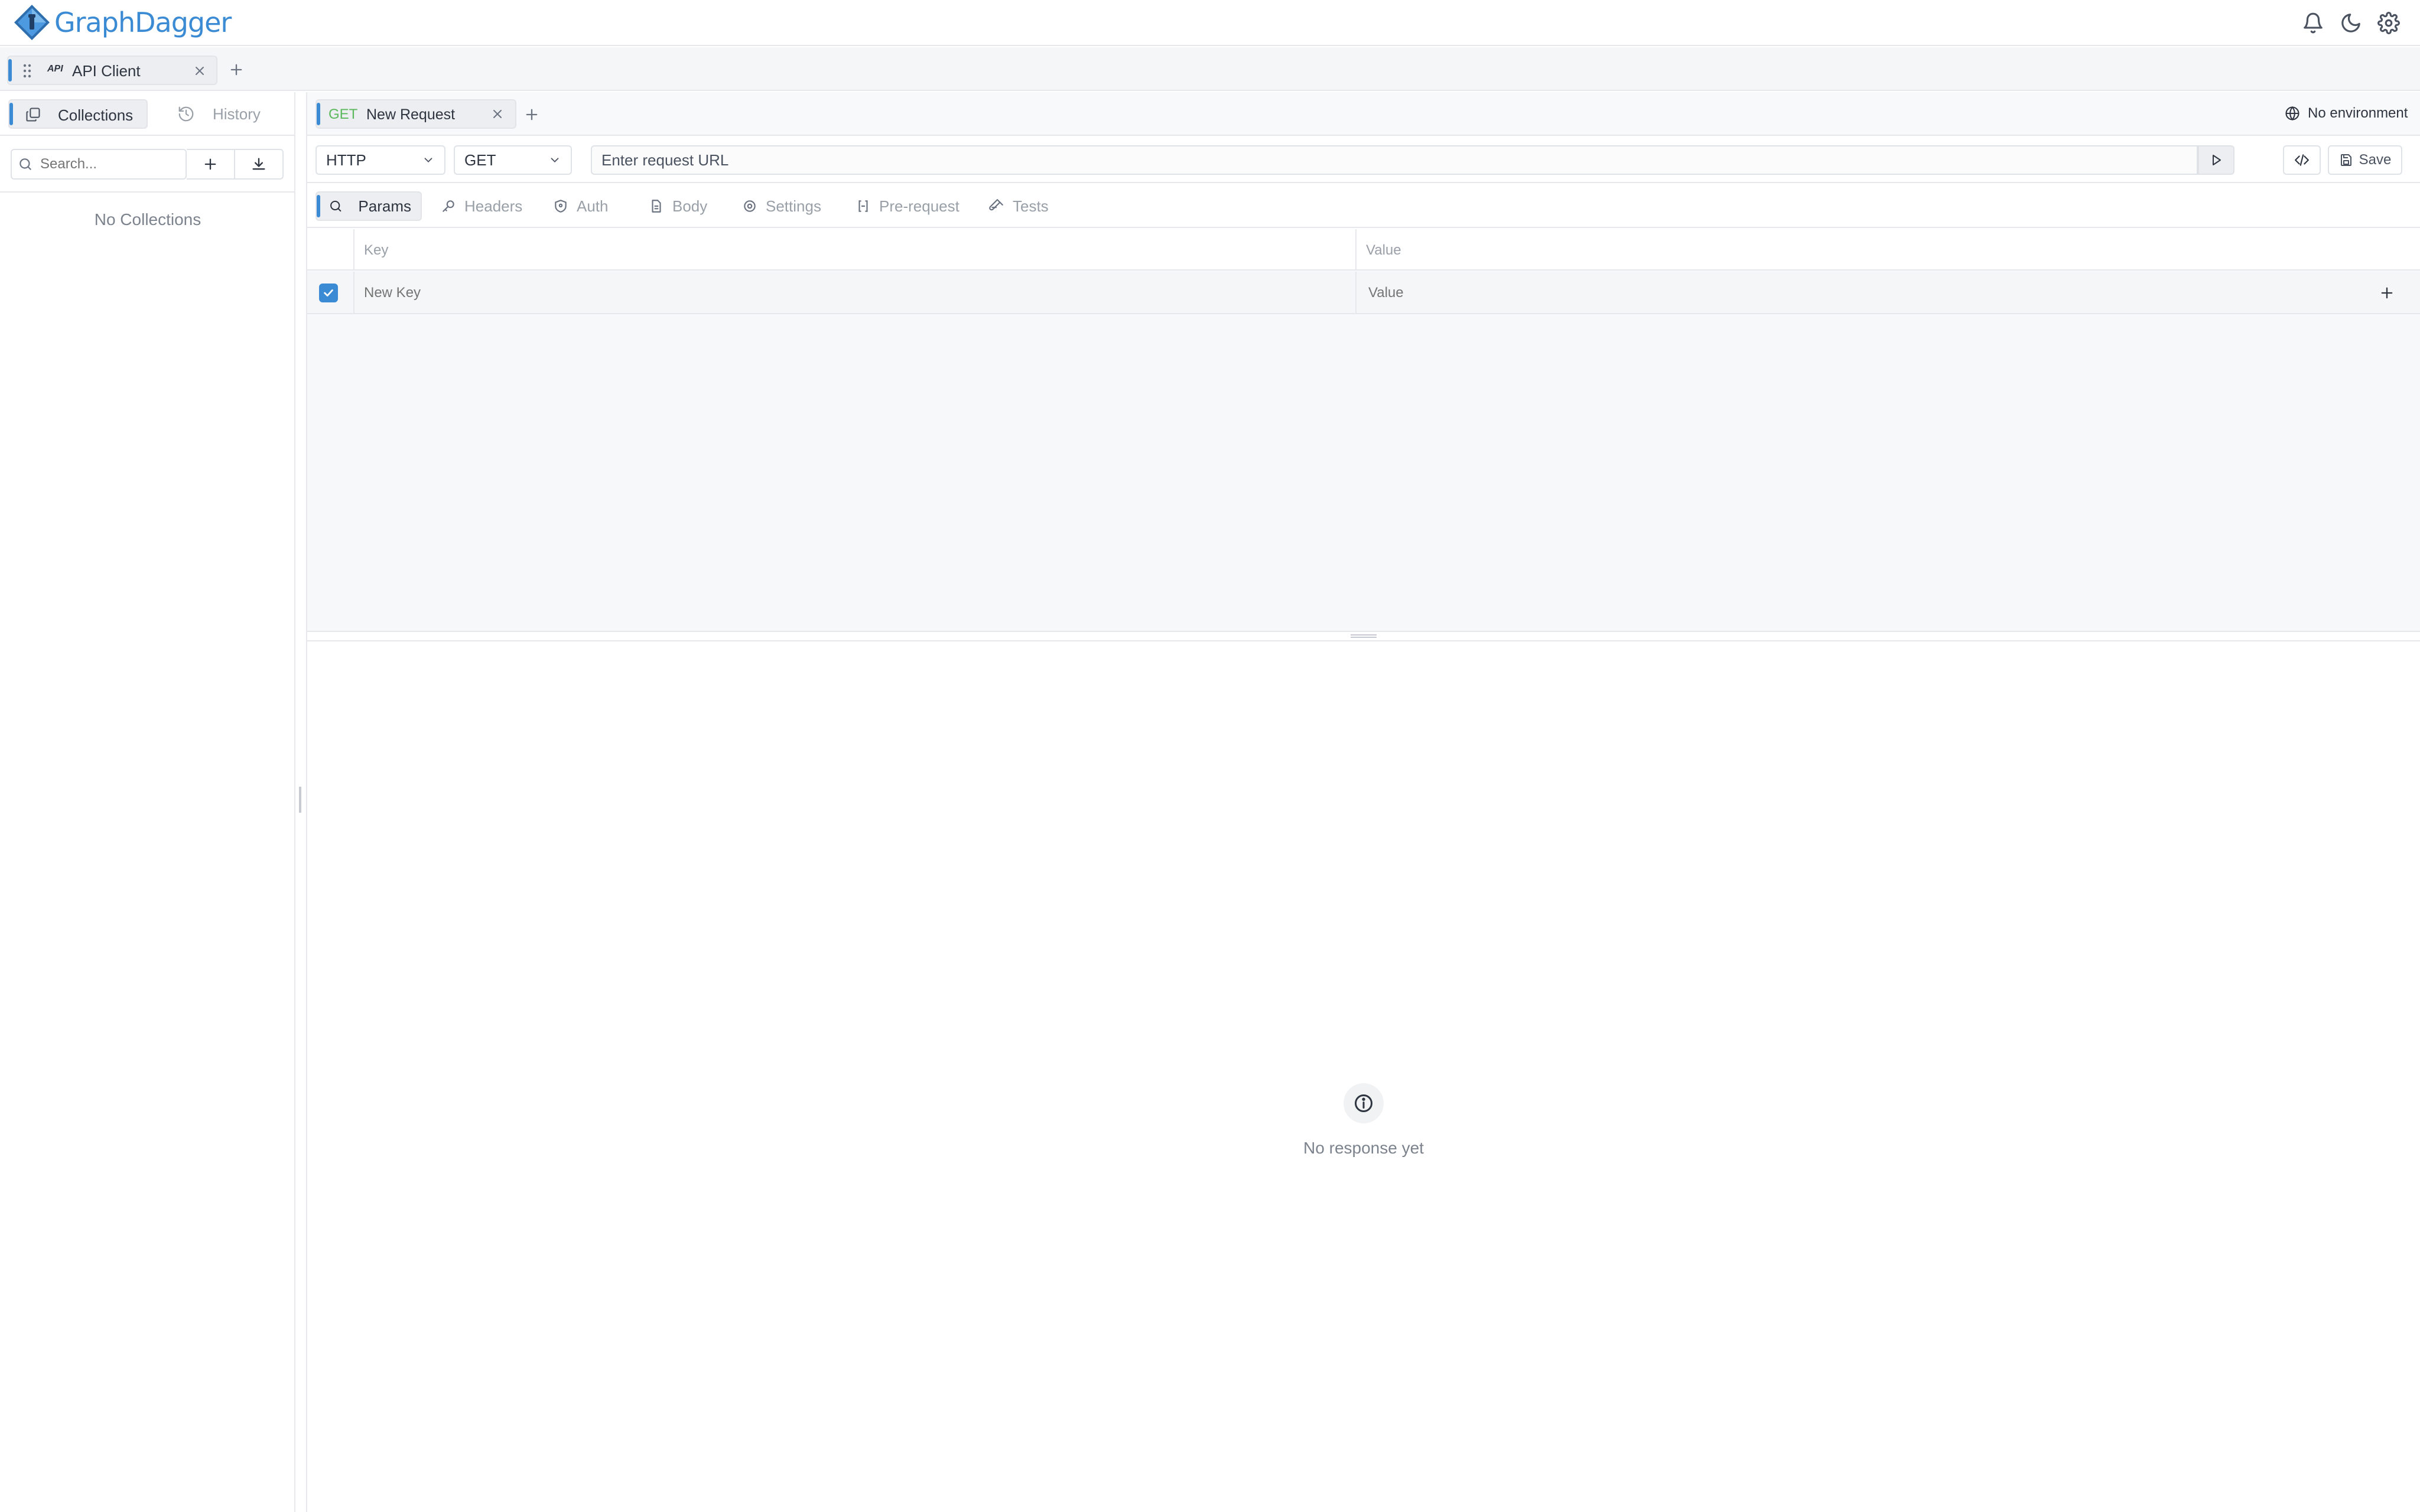 This screenshot has width=2420, height=1512. What do you see at coordinates (2345, 160) in the screenshot?
I see `save-disk-icon` at bounding box center [2345, 160].